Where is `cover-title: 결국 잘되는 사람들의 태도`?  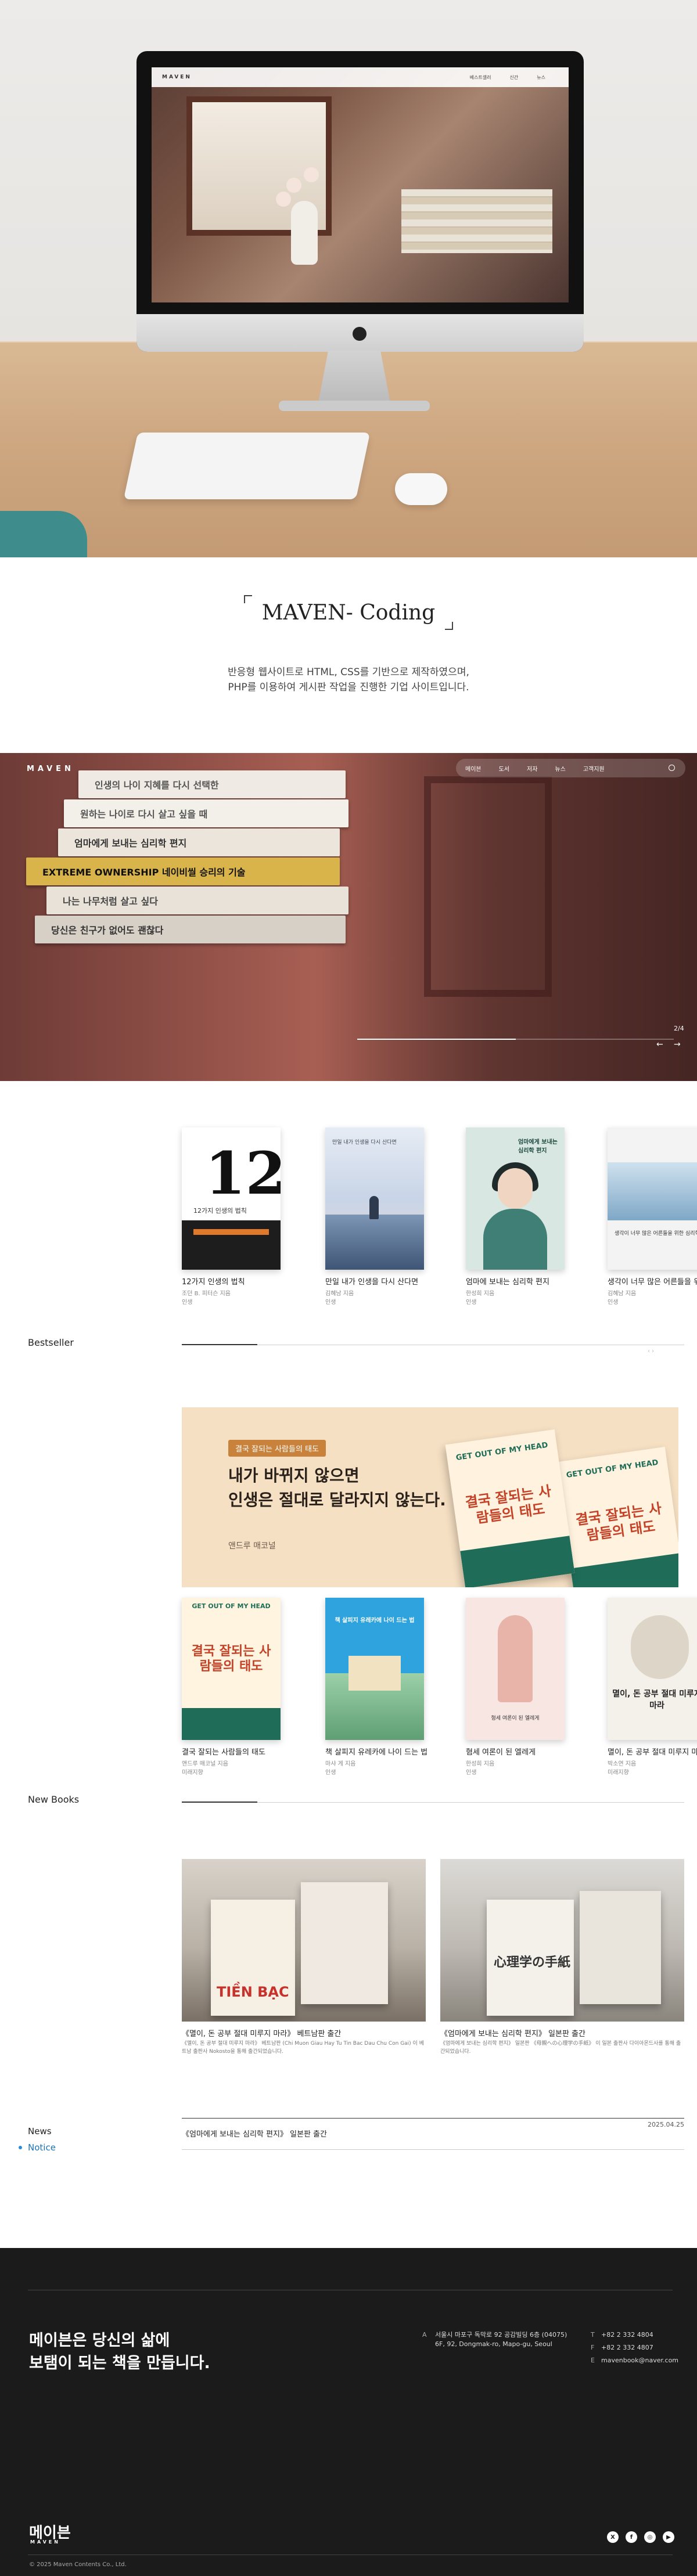
cover-title: 결국 잘되는 사람들의 태도 is located at coordinates (231, 1659).